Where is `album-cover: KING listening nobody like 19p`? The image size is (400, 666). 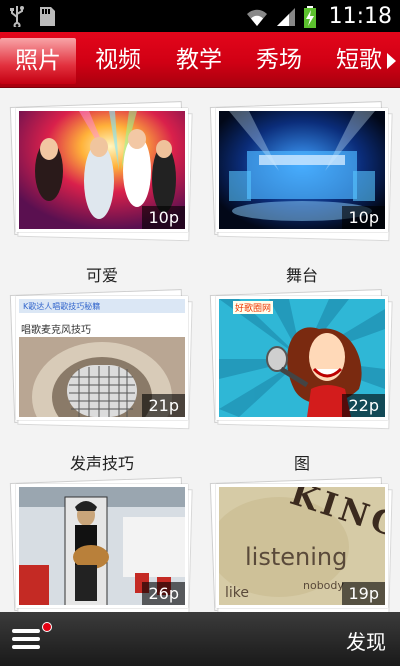
album-cover: KING listening nobody like 19p is located at coordinates (302, 546).